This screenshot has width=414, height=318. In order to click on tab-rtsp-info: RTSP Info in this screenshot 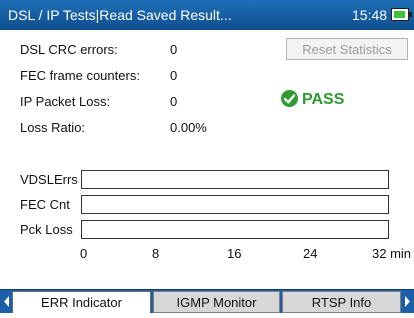, I will do `click(341, 302)`.